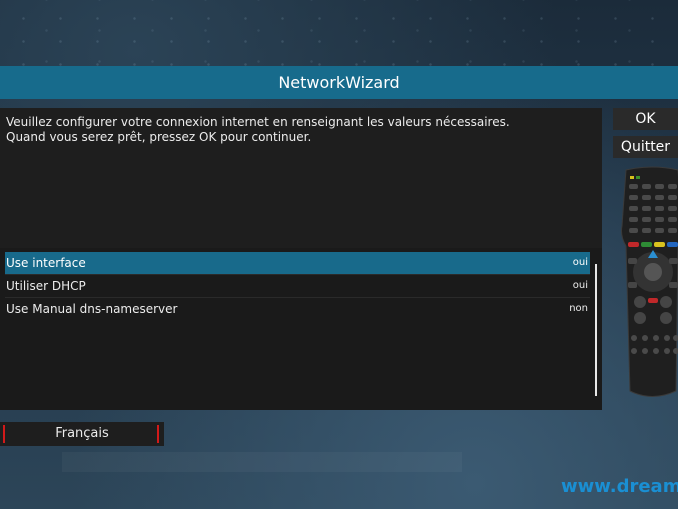  I want to click on language-marker-left, so click(4, 434).